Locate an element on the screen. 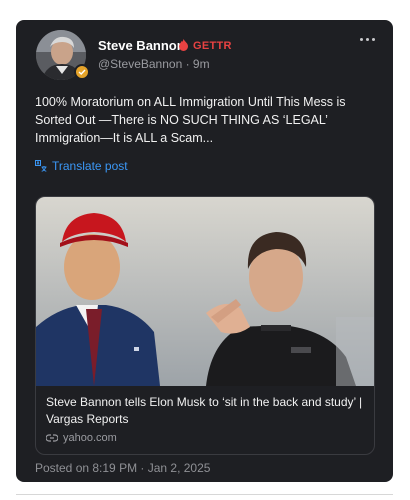  post-time-ago: 9m is located at coordinates (201, 64).